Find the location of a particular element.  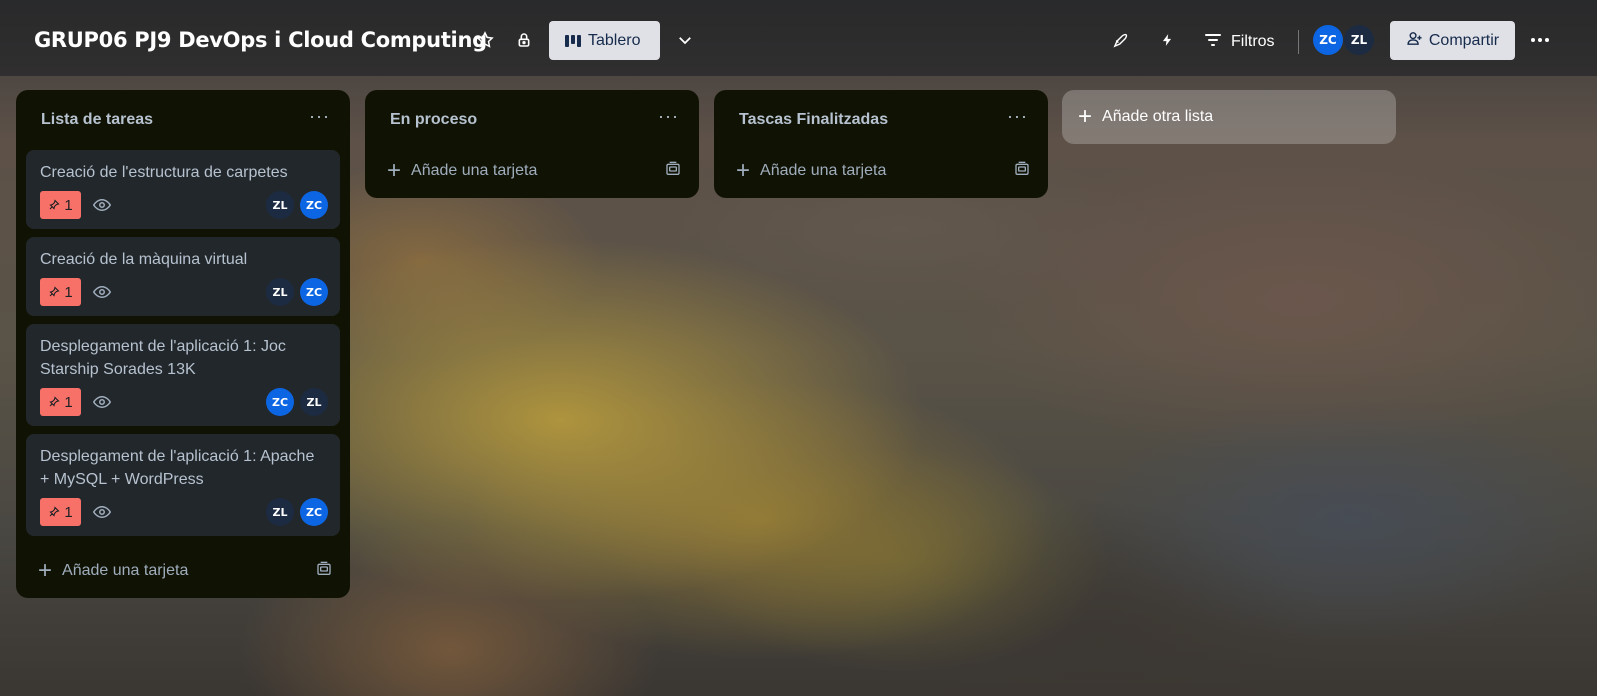

card-members: ZC ZL is located at coordinates (297, 402).